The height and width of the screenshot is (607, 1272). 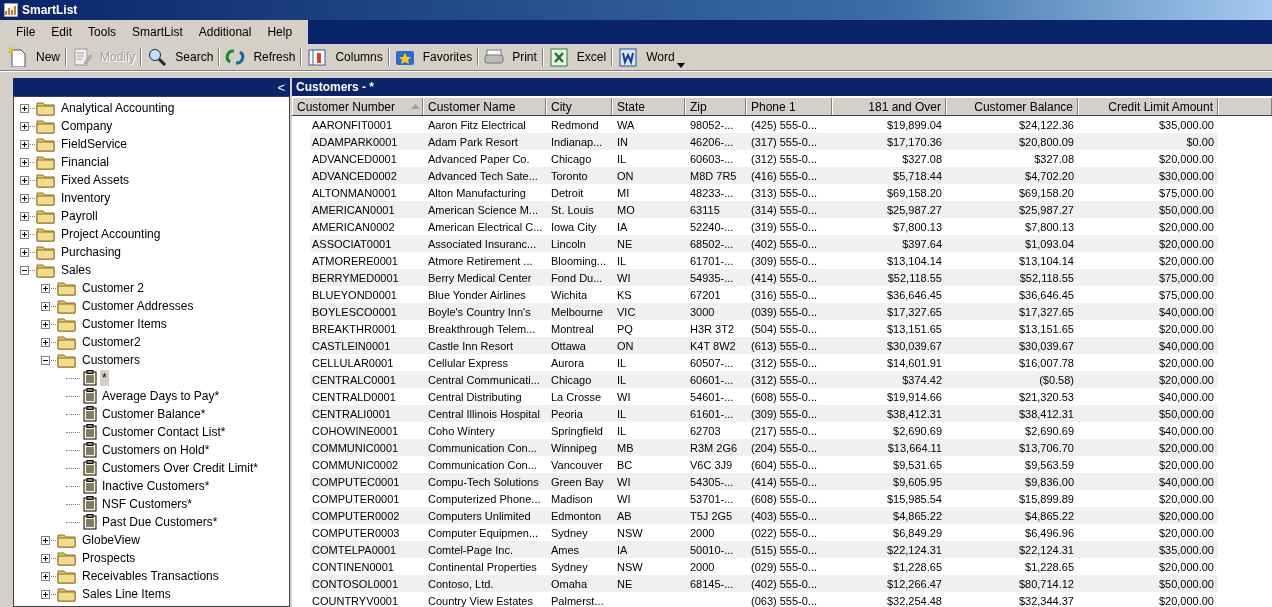 I want to click on toolbar-button: Word, so click(x=651, y=57).